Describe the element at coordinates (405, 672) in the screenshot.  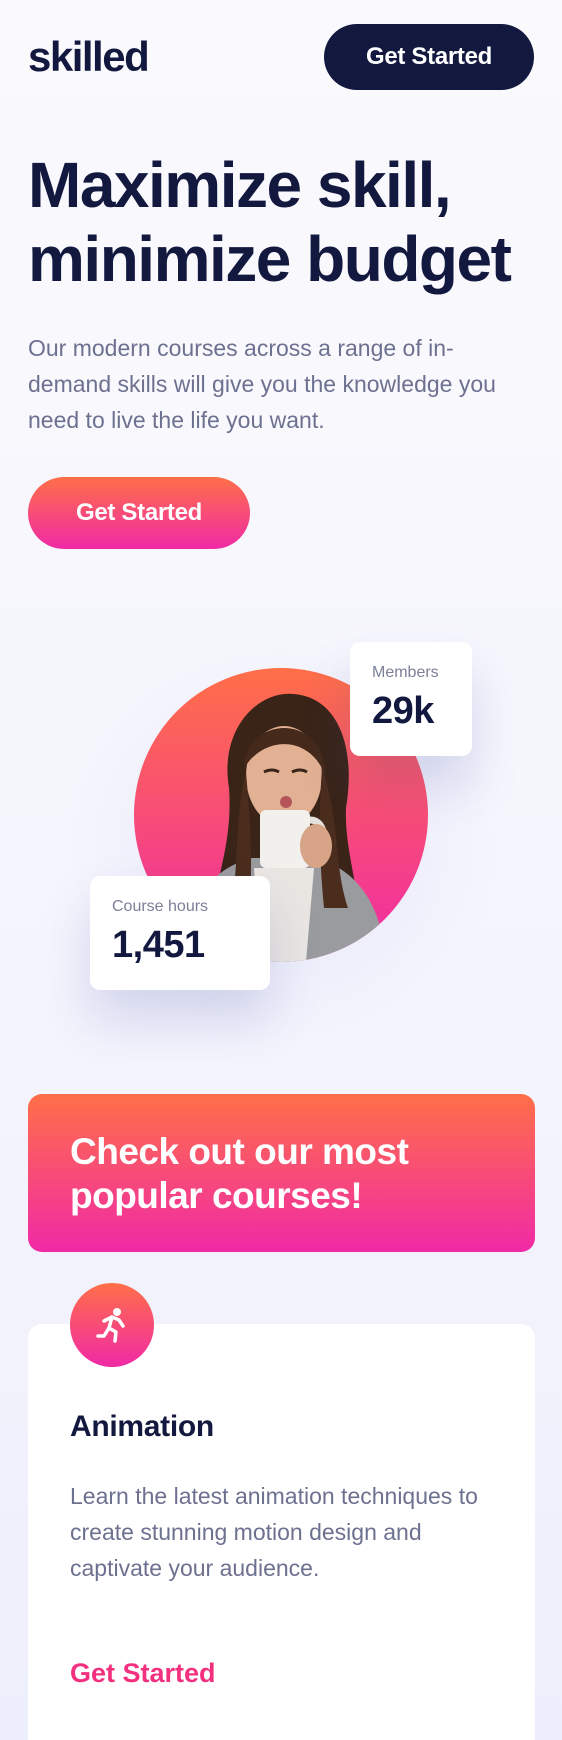
I see `members-label: Members` at that location.